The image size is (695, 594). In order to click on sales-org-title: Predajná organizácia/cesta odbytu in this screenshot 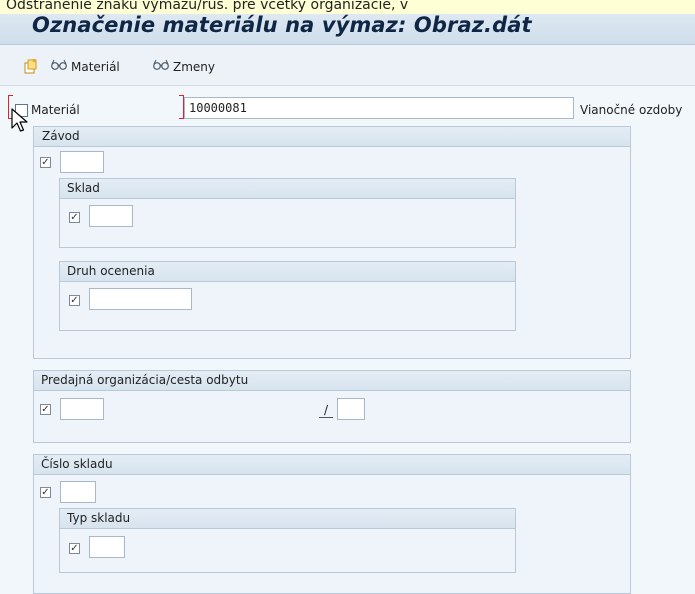, I will do `click(332, 381)`.